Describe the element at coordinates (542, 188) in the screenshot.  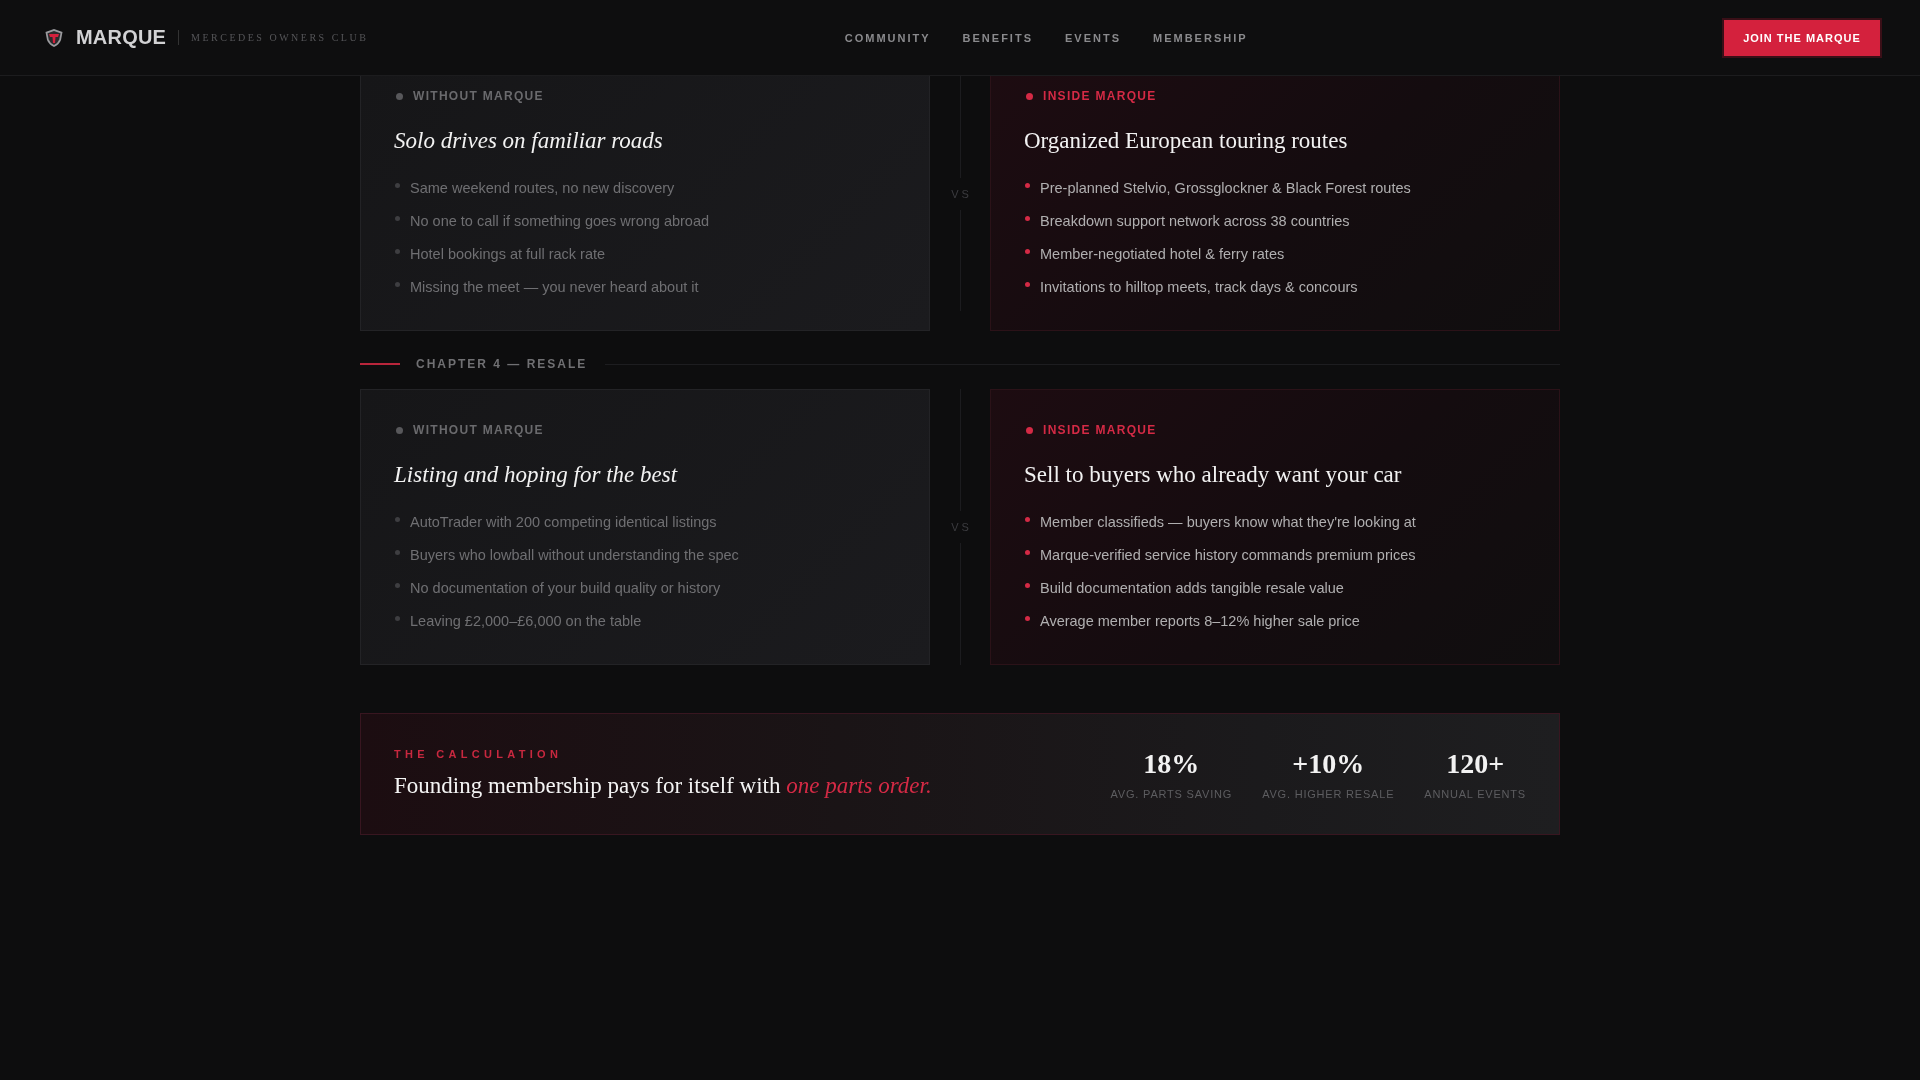
I see `list-item: Same weekend routes, no new discovery` at that location.